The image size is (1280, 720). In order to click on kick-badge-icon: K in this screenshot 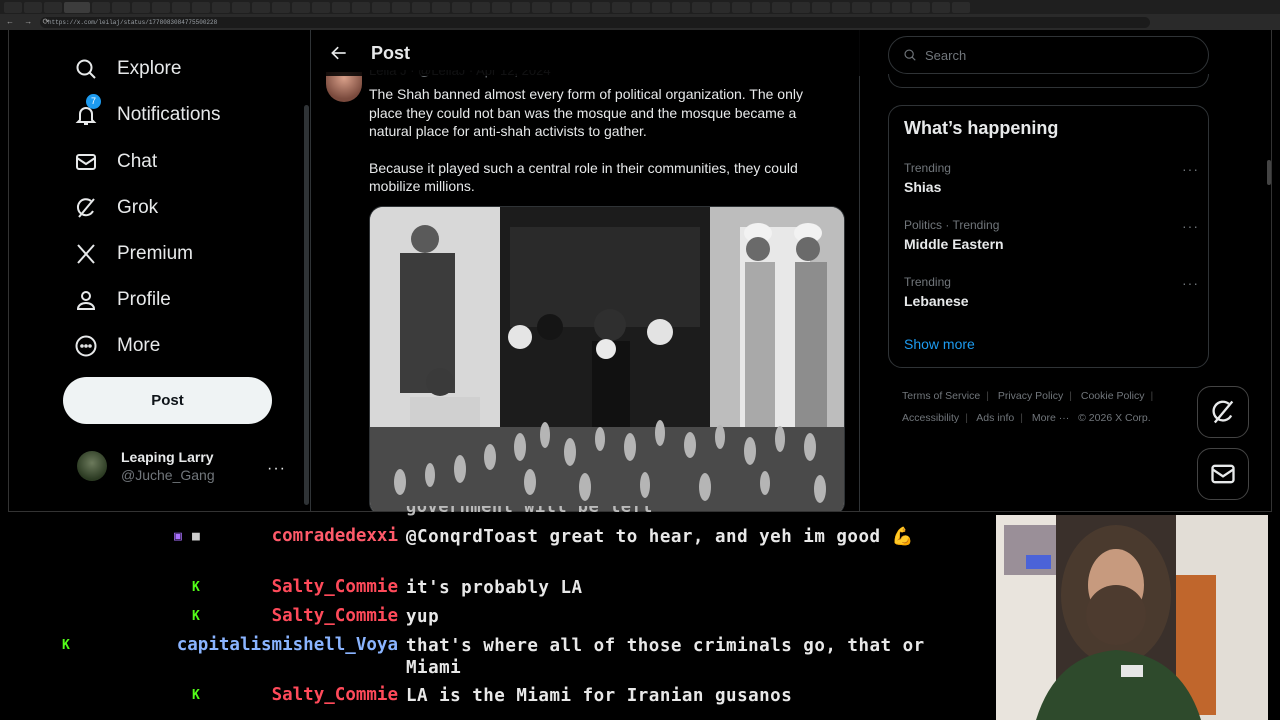, I will do `click(66, 645)`.